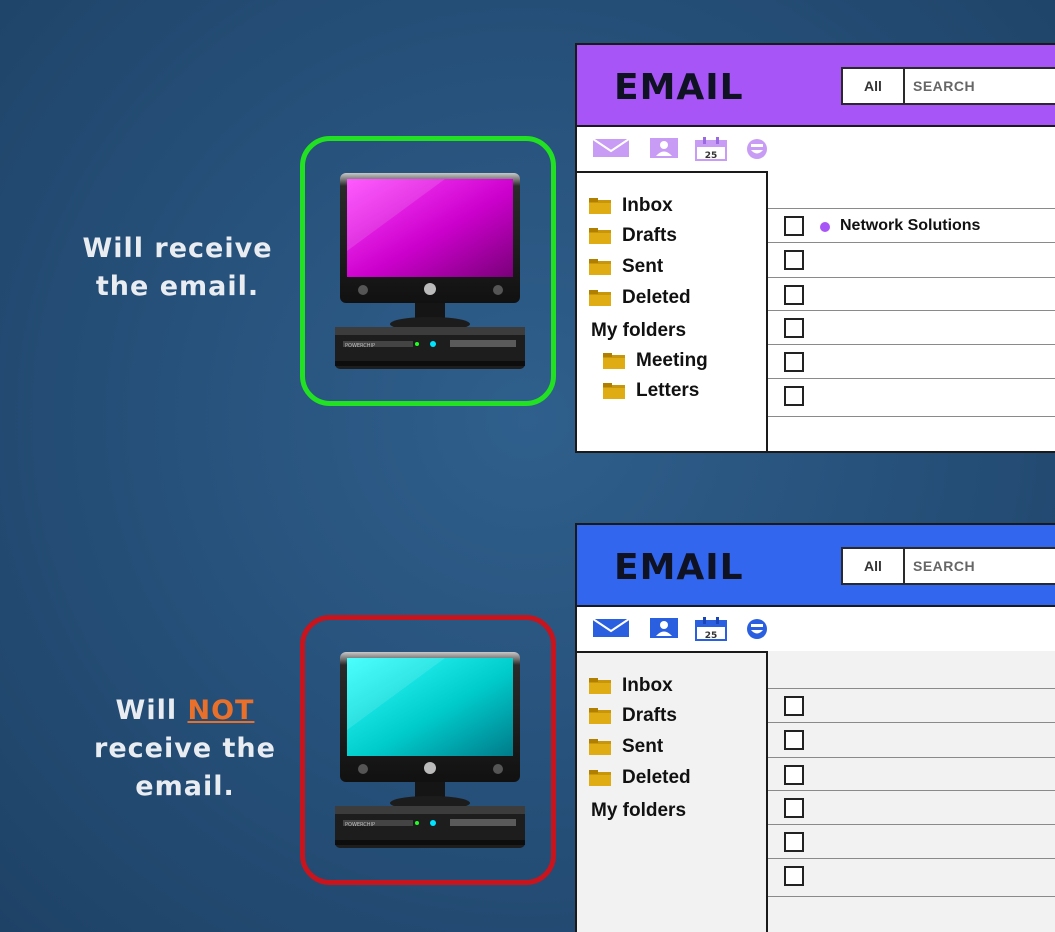  I want to click on email-body: Inbox Drafts Sent Deleted My folders, so click(816, 791).